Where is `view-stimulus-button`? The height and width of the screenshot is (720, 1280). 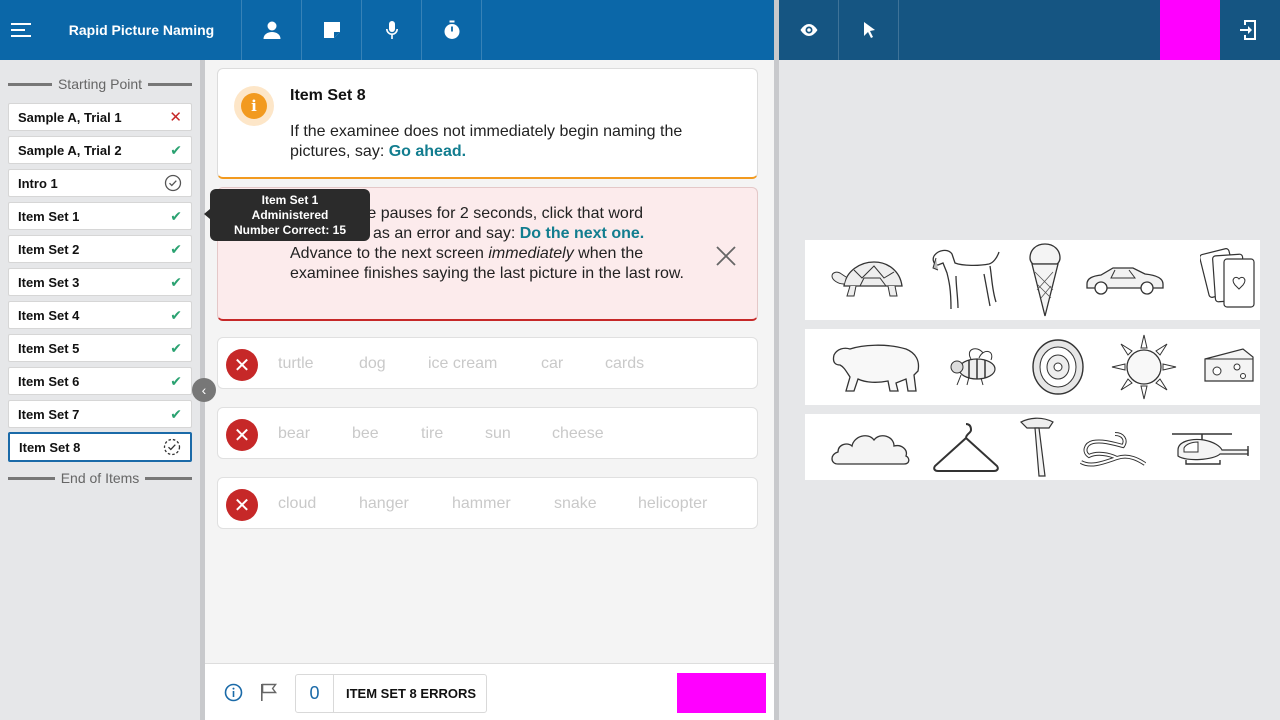 view-stimulus-button is located at coordinates (809, 30).